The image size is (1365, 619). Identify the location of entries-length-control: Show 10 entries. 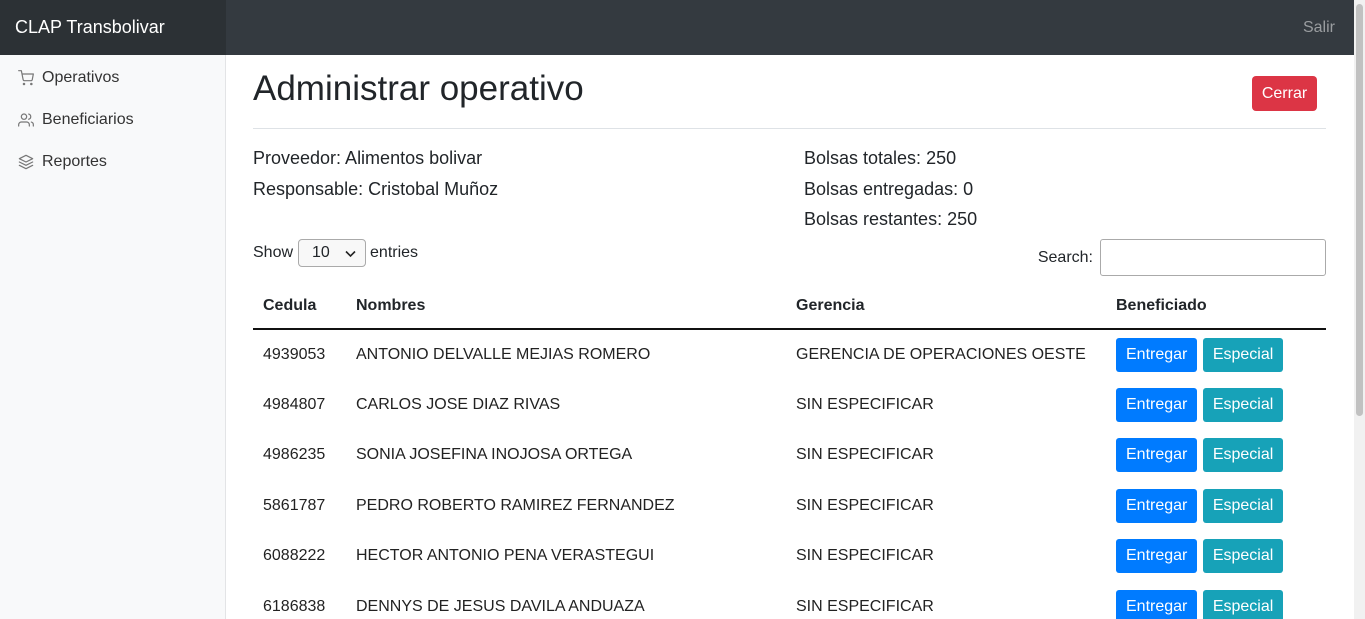
(335, 253).